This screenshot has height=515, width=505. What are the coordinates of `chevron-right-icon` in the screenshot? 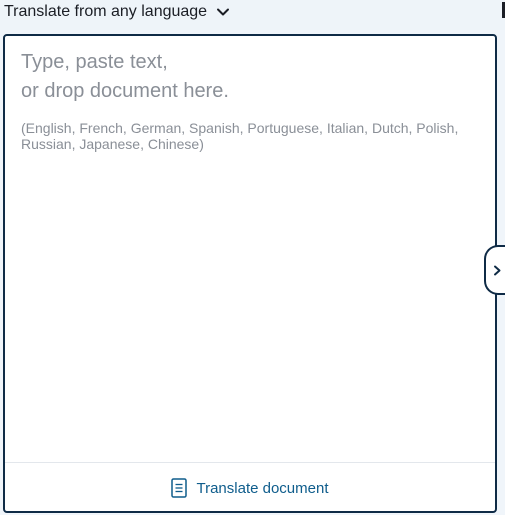 It's located at (497, 270).